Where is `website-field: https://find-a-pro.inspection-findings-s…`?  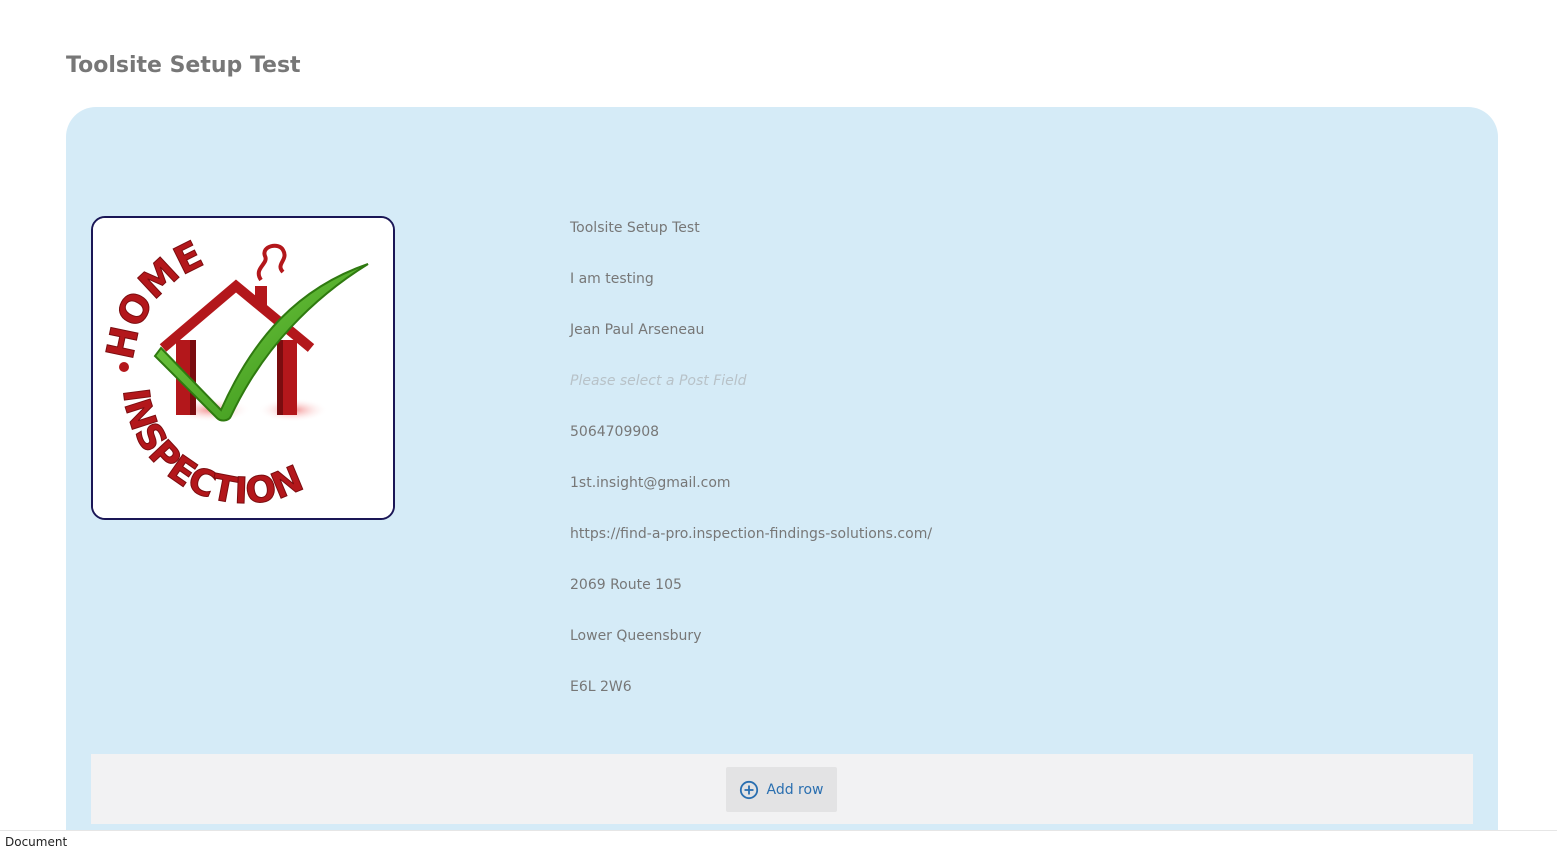
website-field: https://find-a-pro.inspection-findings-s… is located at coordinates (751, 534).